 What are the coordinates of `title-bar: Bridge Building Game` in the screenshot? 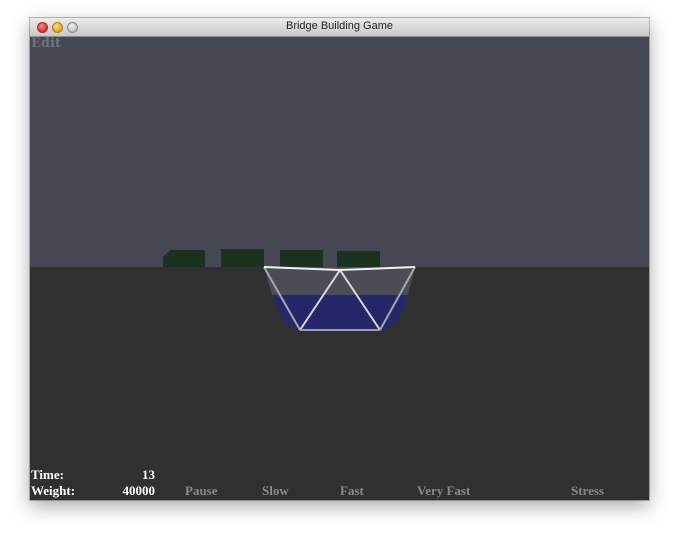 It's located at (339, 27).